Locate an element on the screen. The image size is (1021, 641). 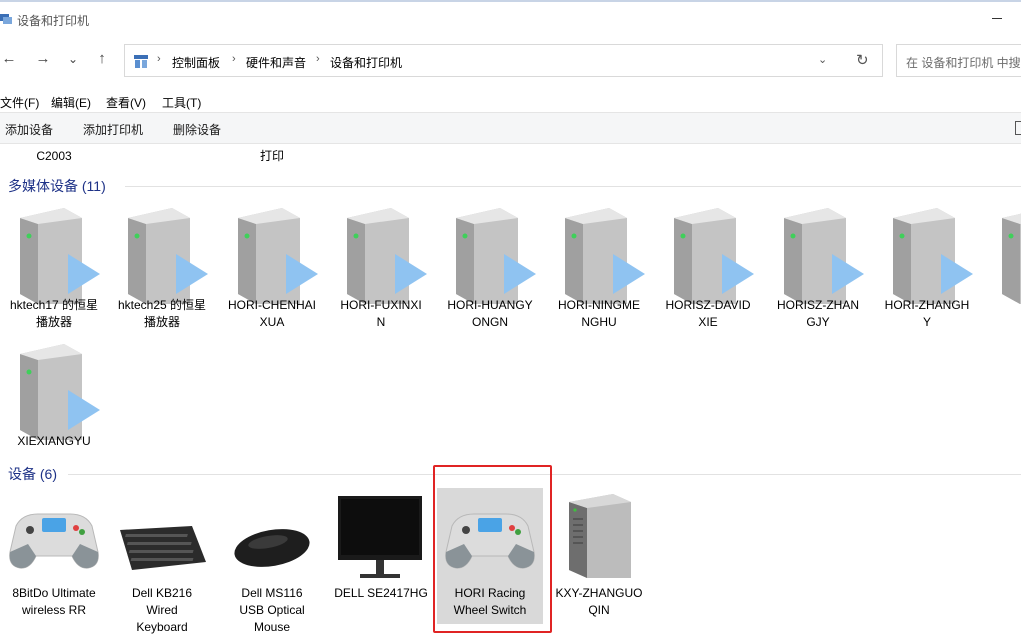
add-device-button: 添加设备 is located at coordinates (29, 129).